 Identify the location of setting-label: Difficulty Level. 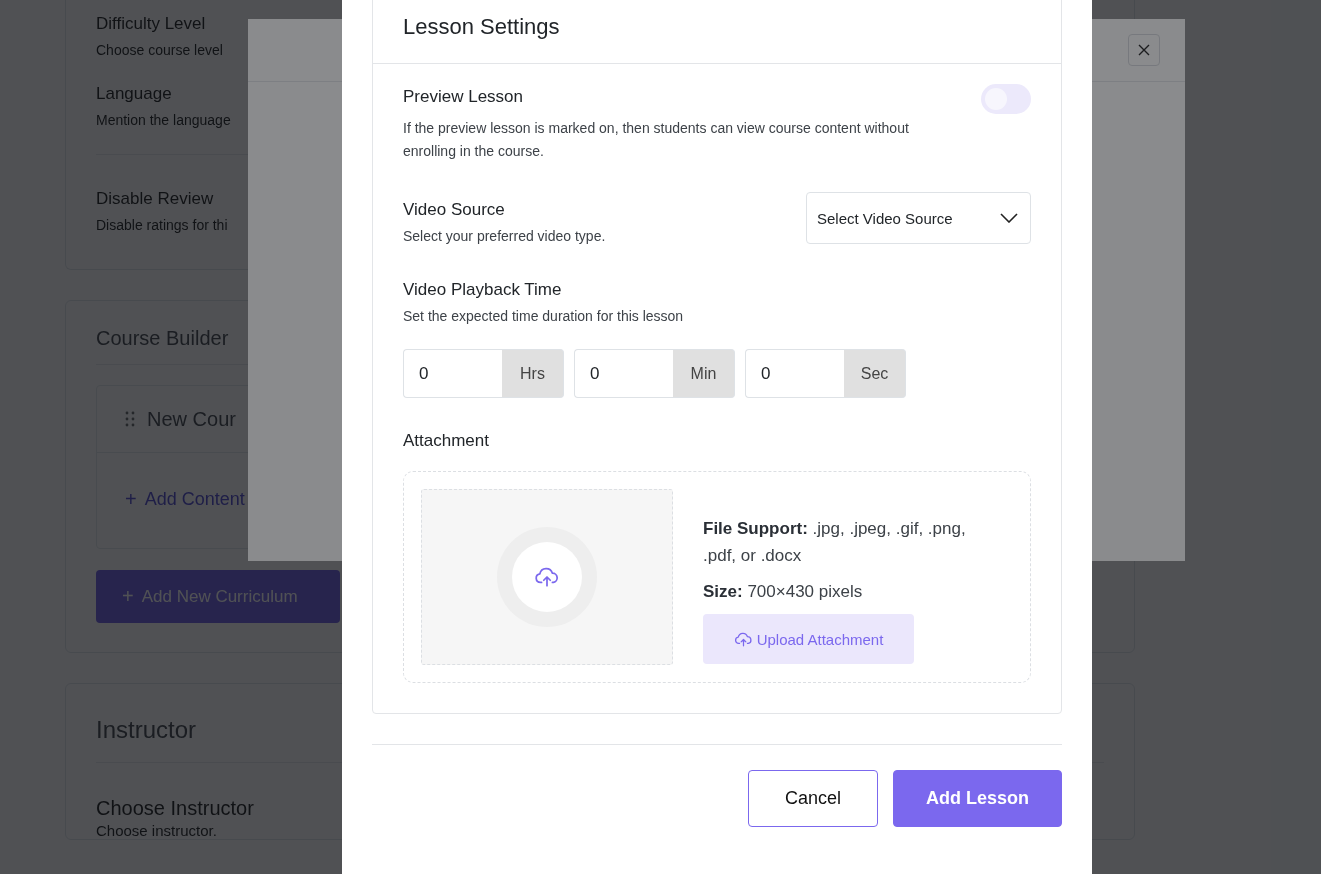
(151, 24).